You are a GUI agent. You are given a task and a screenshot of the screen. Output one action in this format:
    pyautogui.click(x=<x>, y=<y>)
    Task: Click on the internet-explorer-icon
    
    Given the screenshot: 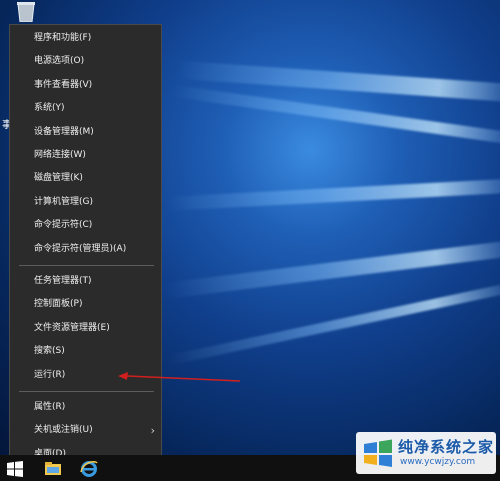 What is the action you would take?
    pyautogui.click(x=89, y=468)
    